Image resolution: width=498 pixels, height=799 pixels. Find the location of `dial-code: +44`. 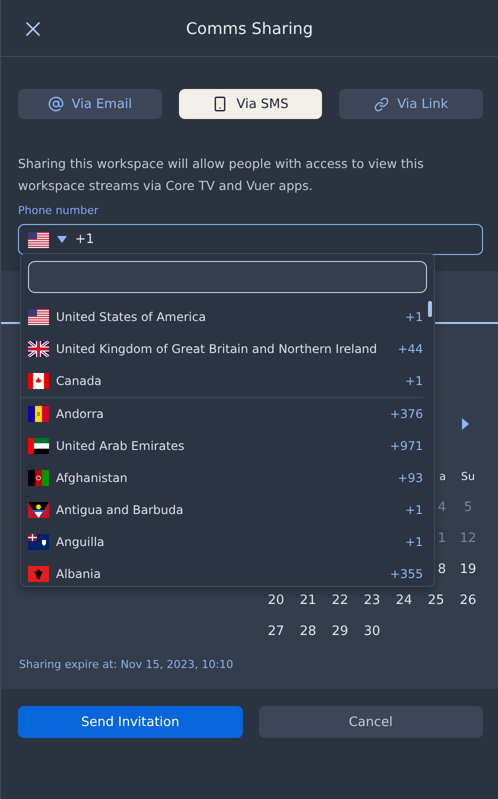

dial-code: +44 is located at coordinates (410, 349).